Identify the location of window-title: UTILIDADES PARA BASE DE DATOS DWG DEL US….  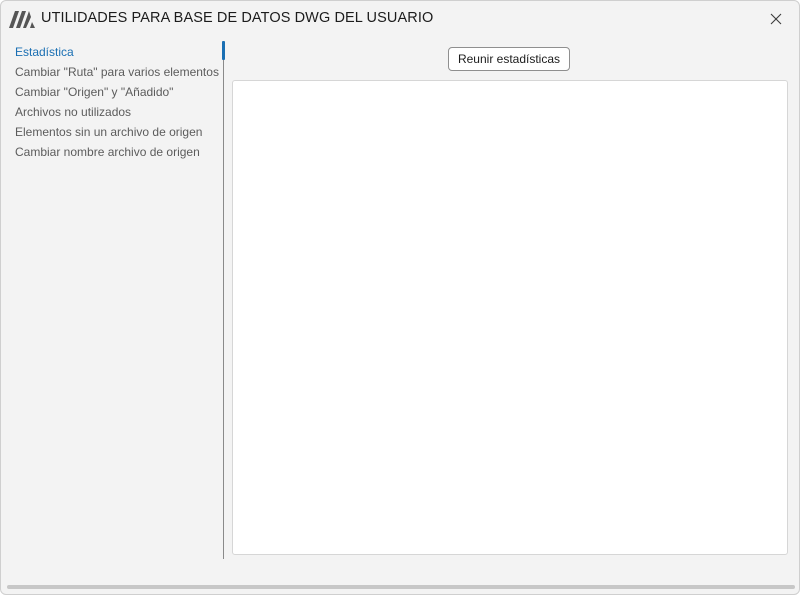
(237, 18).